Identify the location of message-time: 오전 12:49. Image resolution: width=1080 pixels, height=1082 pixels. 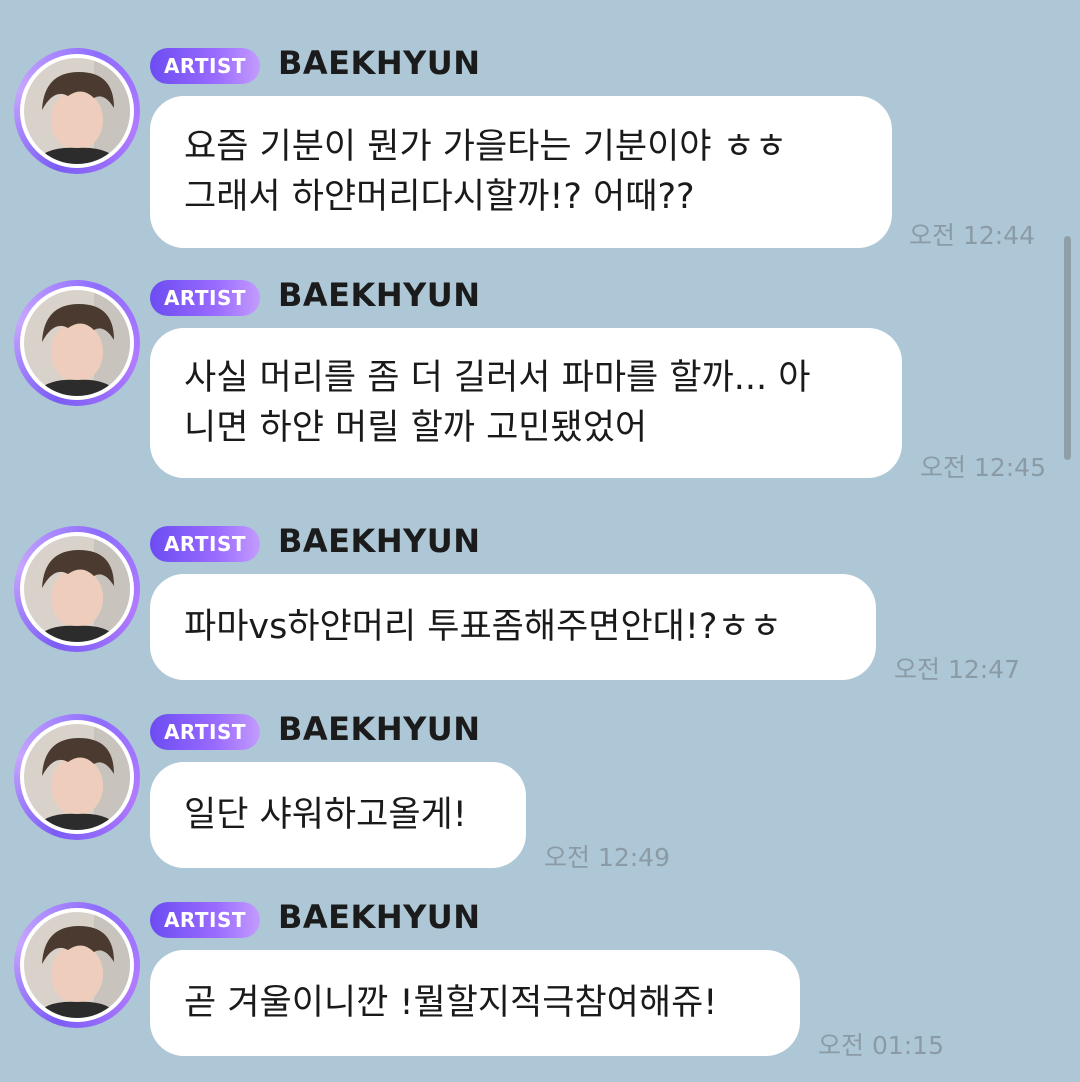
(607, 857).